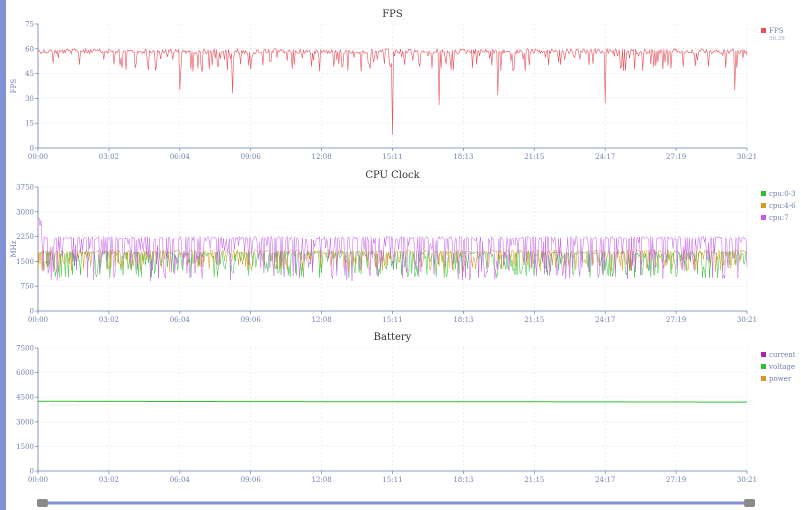 The height and width of the screenshot is (510, 801). I want to click on y-tick-label: 7500, so click(25, 349).